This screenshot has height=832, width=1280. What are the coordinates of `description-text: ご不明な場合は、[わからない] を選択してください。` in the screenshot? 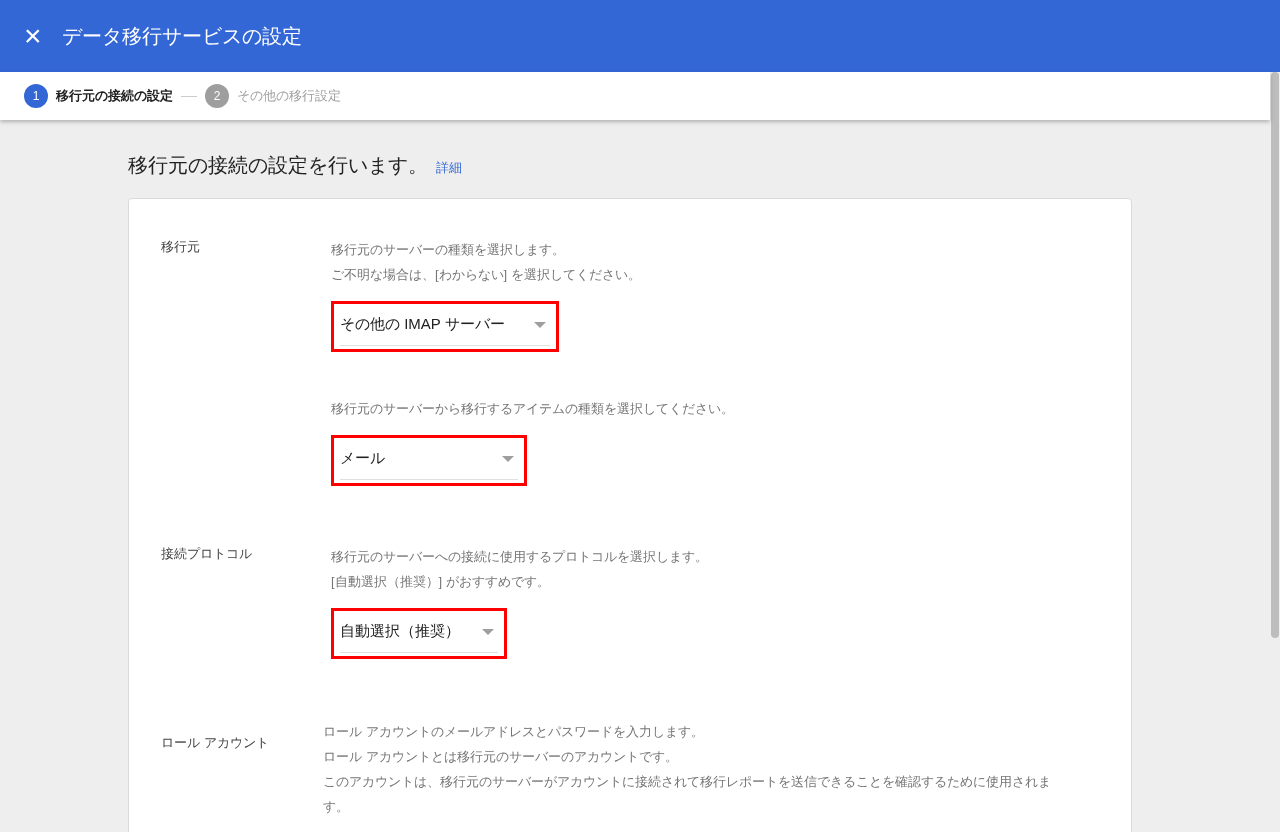 It's located at (486, 275).